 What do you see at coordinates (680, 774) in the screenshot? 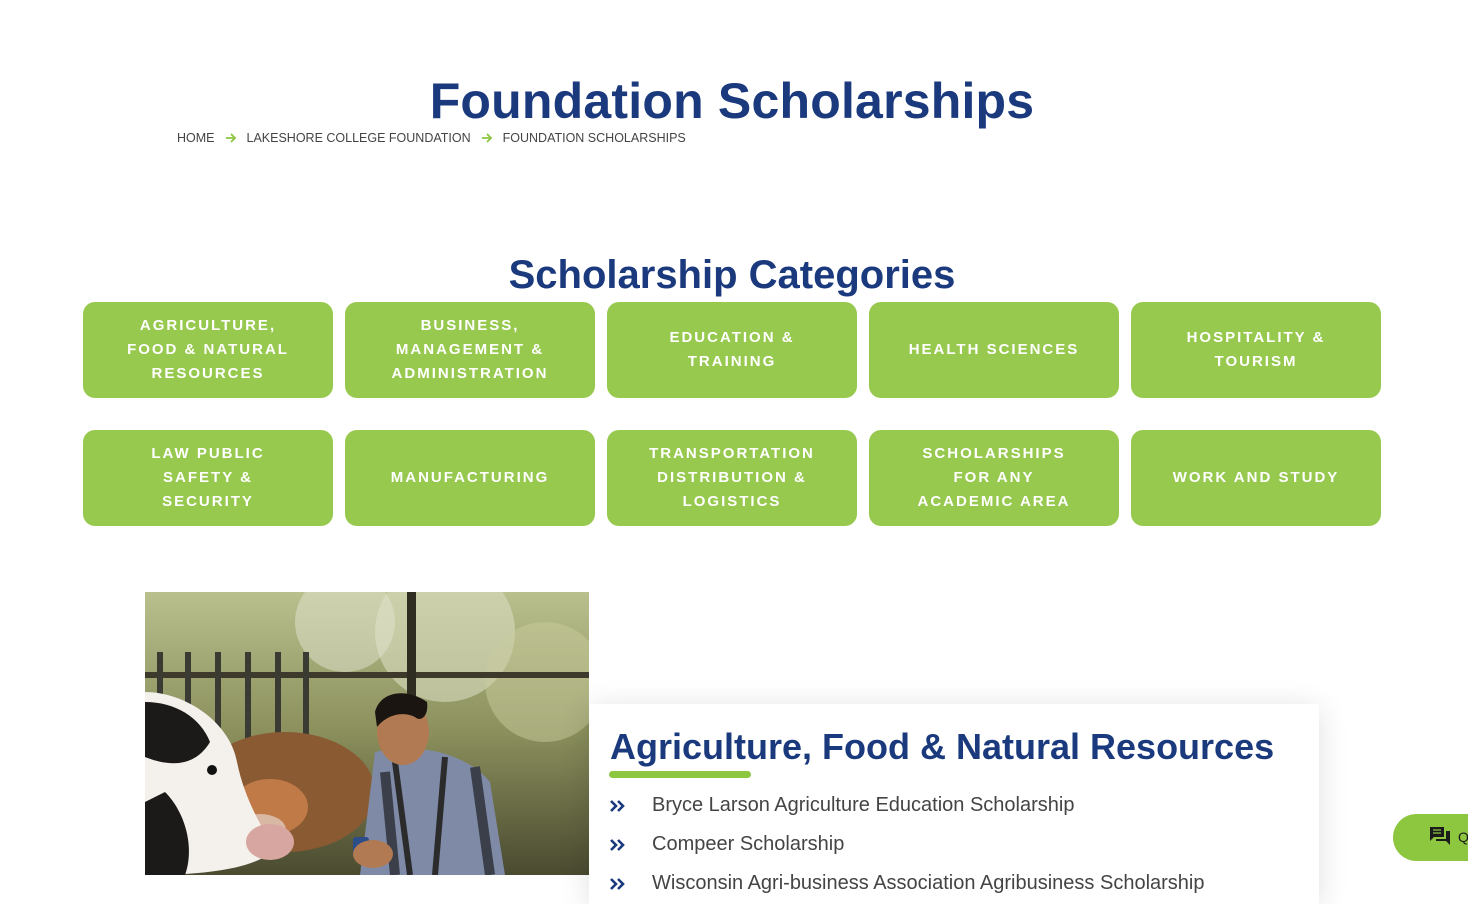
I see `title-underline` at bounding box center [680, 774].